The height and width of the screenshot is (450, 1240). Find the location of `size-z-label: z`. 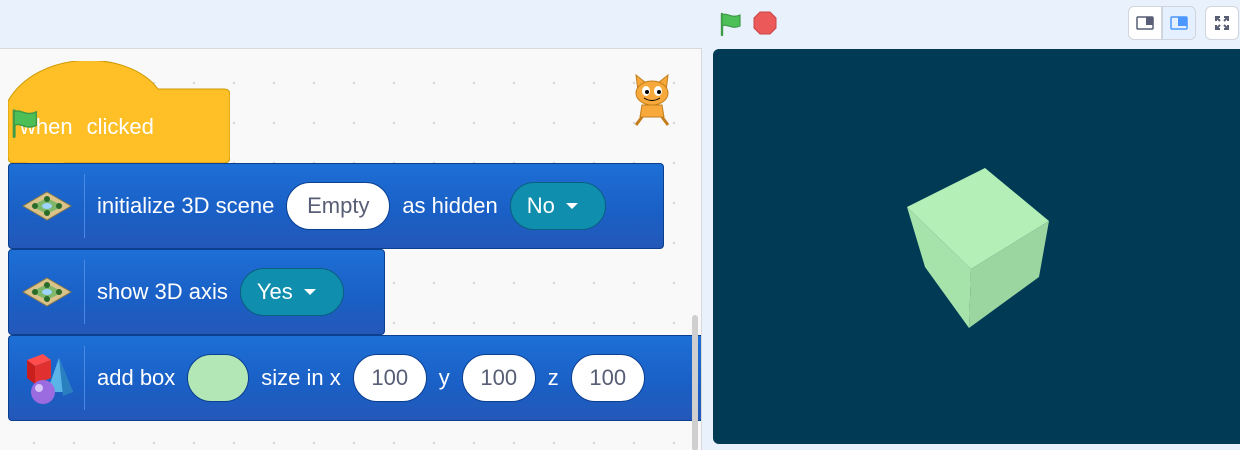

size-z-label: z is located at coordinates (553, 377).